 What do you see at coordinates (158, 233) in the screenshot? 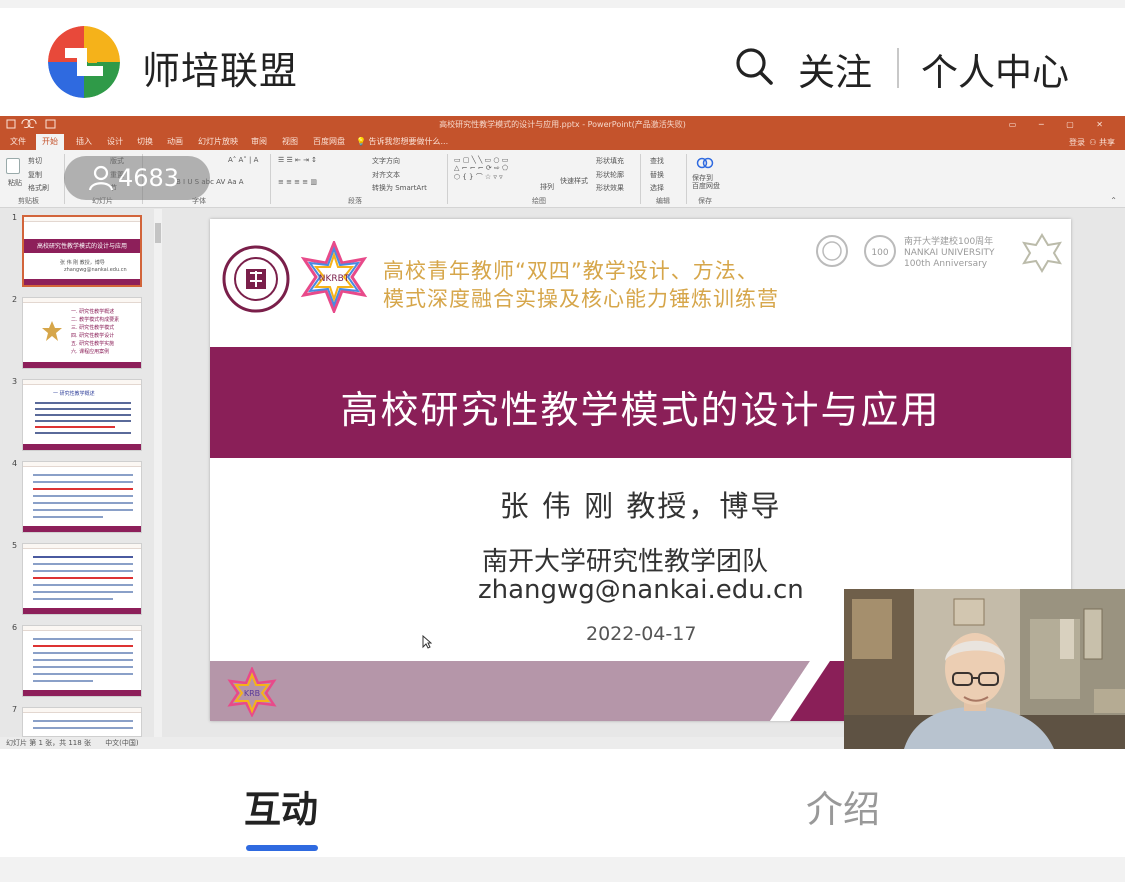
I see `scrollbar-thumb` at bounding box center [158, 233].